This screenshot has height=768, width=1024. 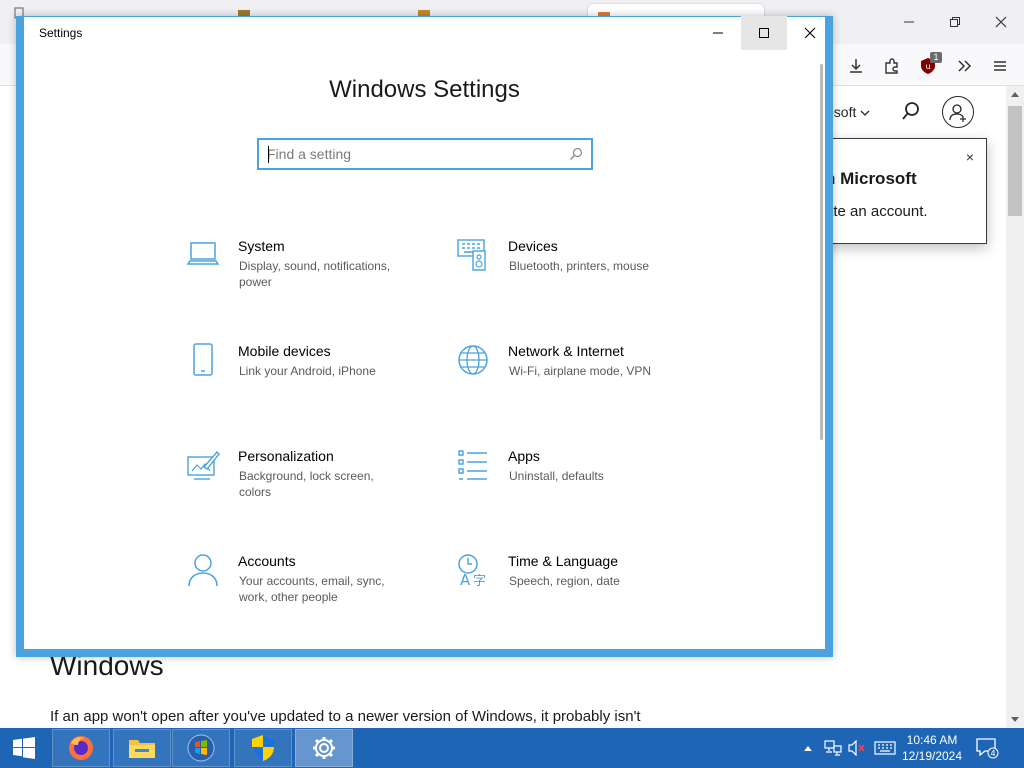 I want to click on laptop-icon, so click(x=203, y=253).